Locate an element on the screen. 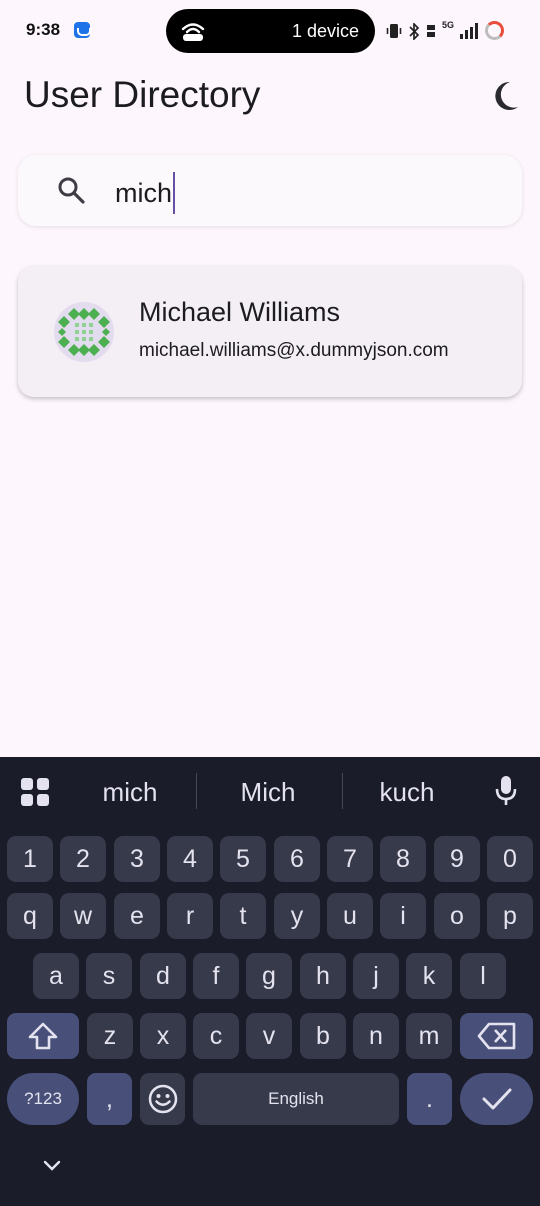  island-device-count: 1 device is located at coordinates (325, 31).